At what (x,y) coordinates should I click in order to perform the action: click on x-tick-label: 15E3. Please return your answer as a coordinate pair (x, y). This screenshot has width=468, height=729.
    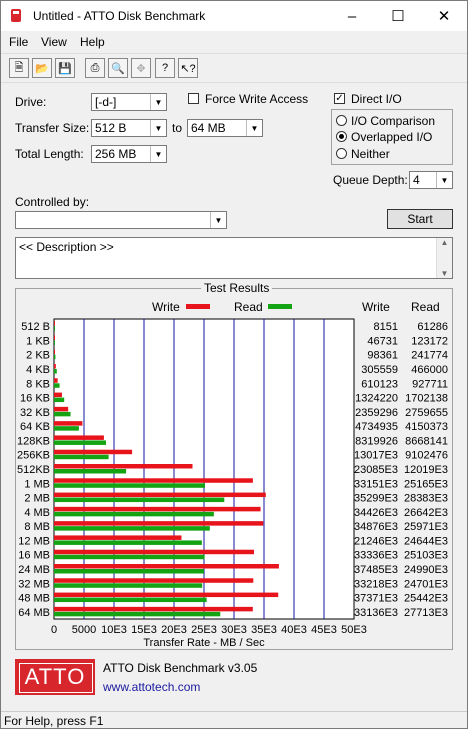
    Looking at the image, I should click on (144, 630).